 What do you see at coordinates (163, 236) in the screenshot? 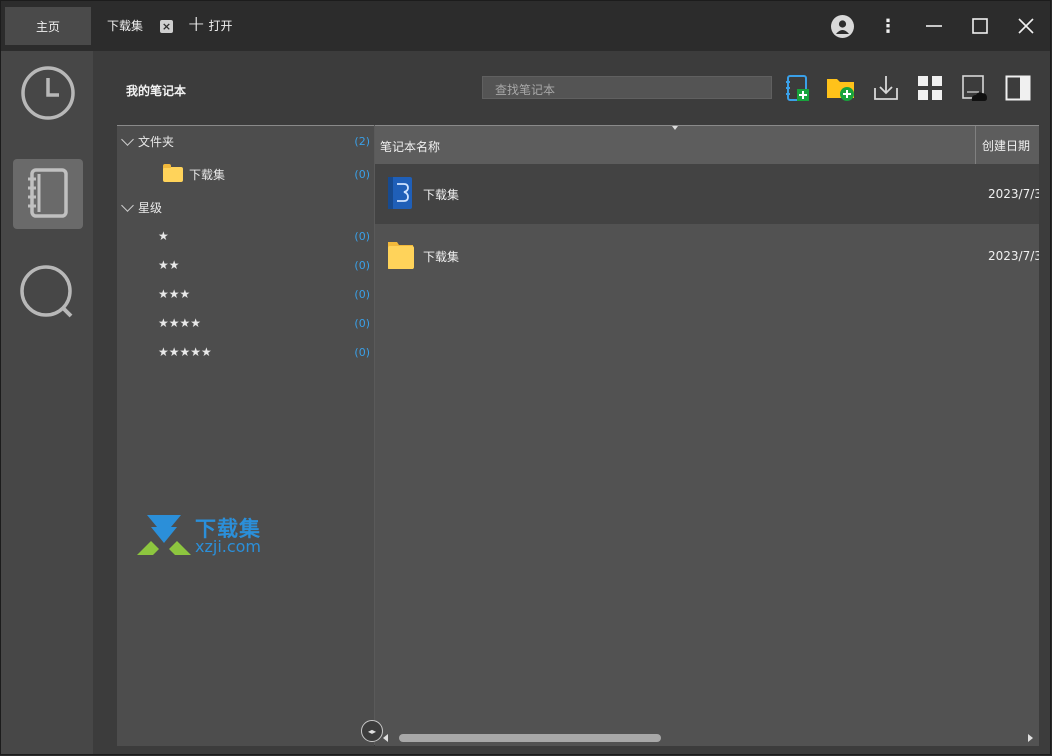
I see `star-rating-label: ★` at bounding box center [163, 236].